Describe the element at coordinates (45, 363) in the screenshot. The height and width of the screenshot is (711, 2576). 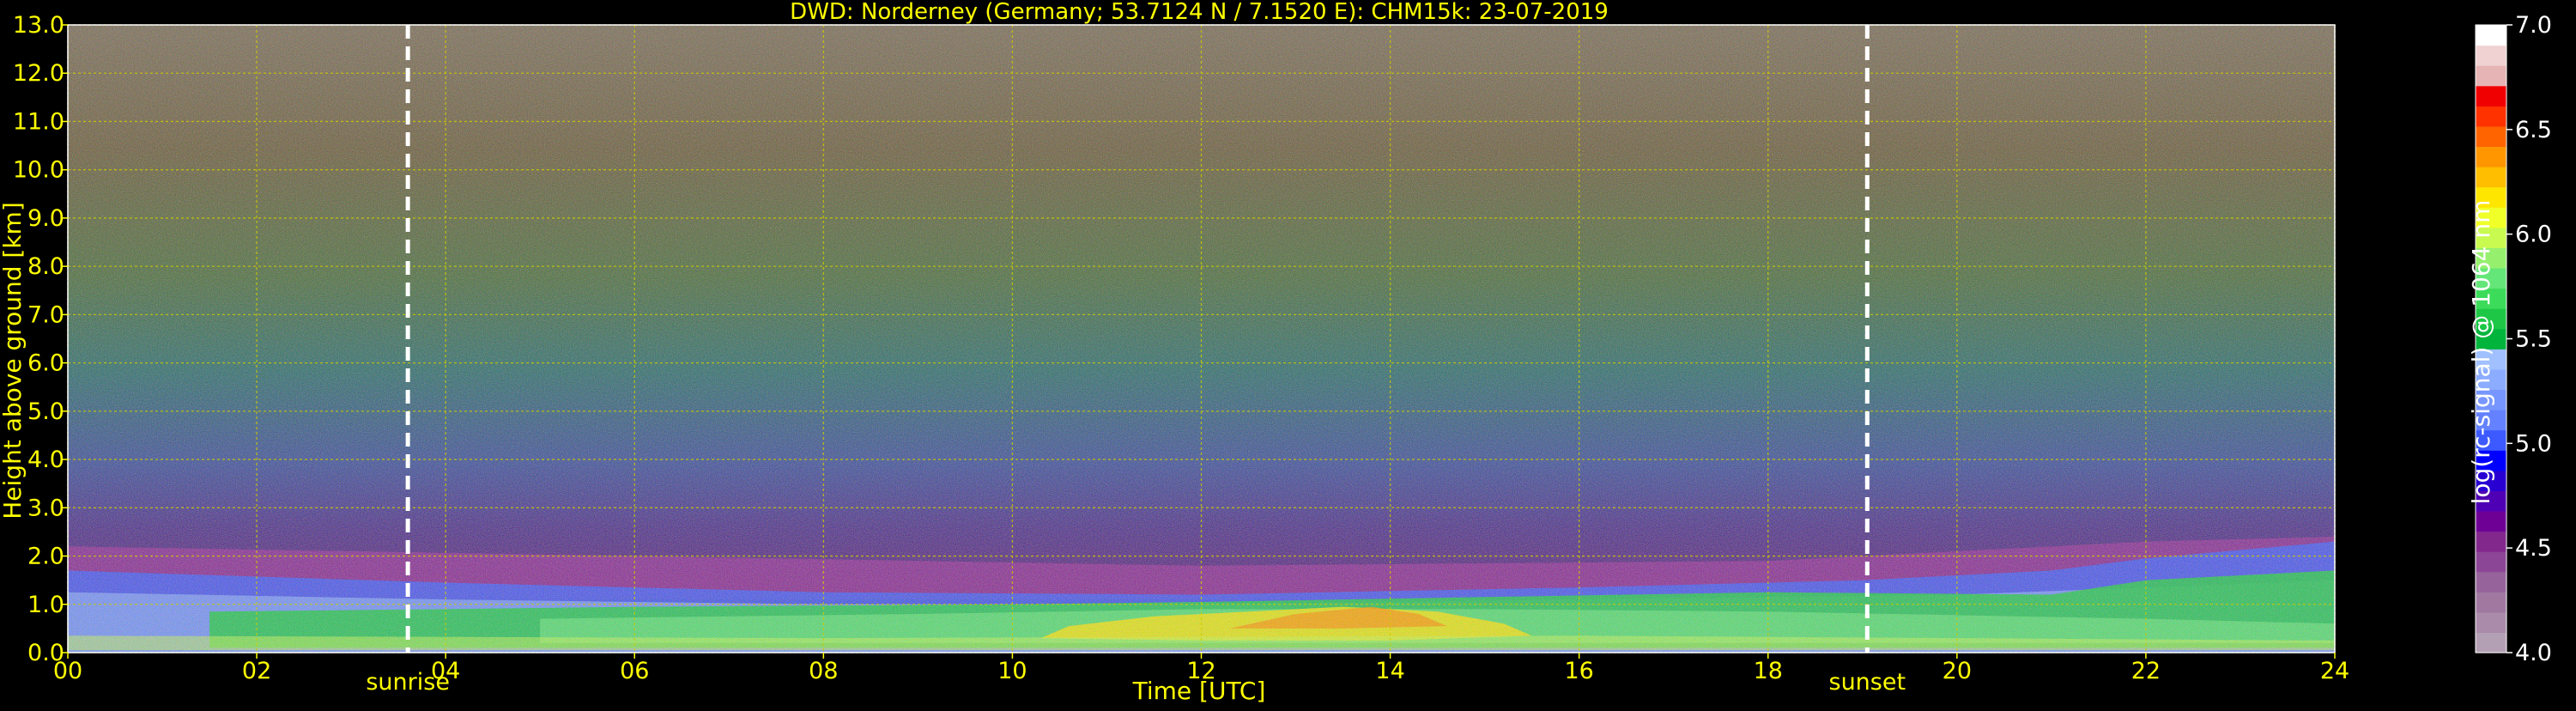
I see `y-tick-label: 6.0` at that location.